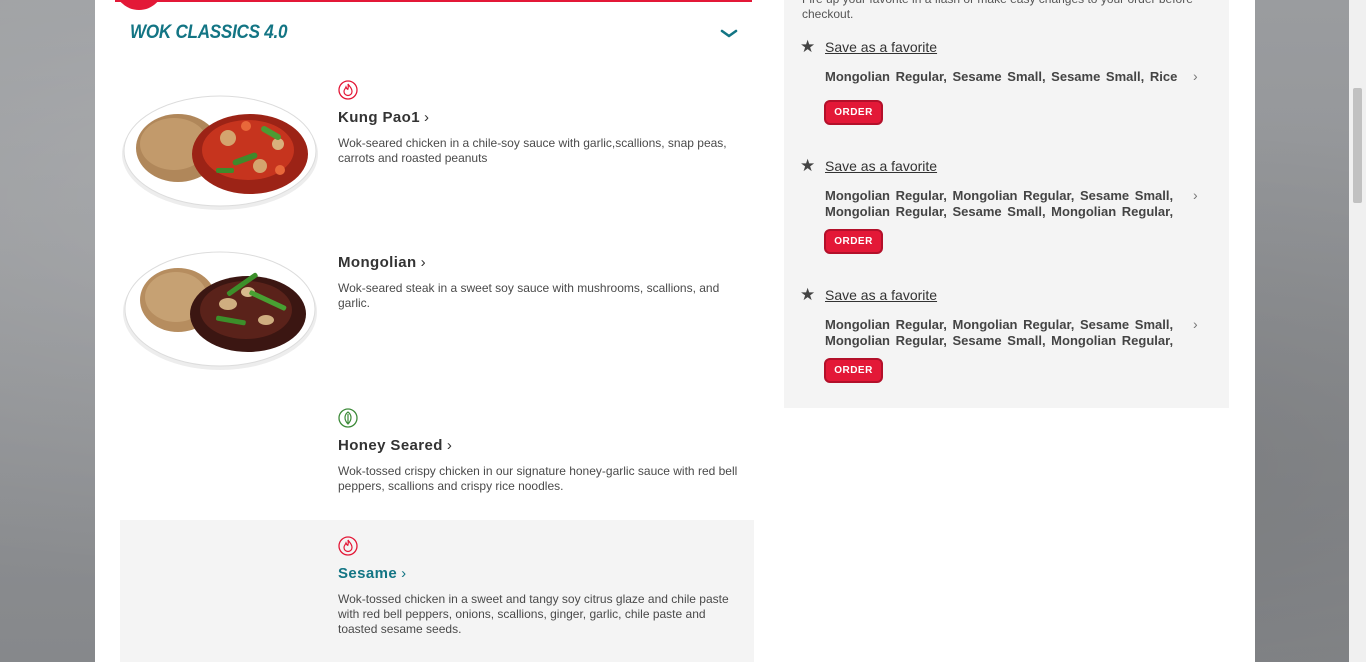  I want to click on dish-name-link: Kung Pao1 ›, so click(383, 117).